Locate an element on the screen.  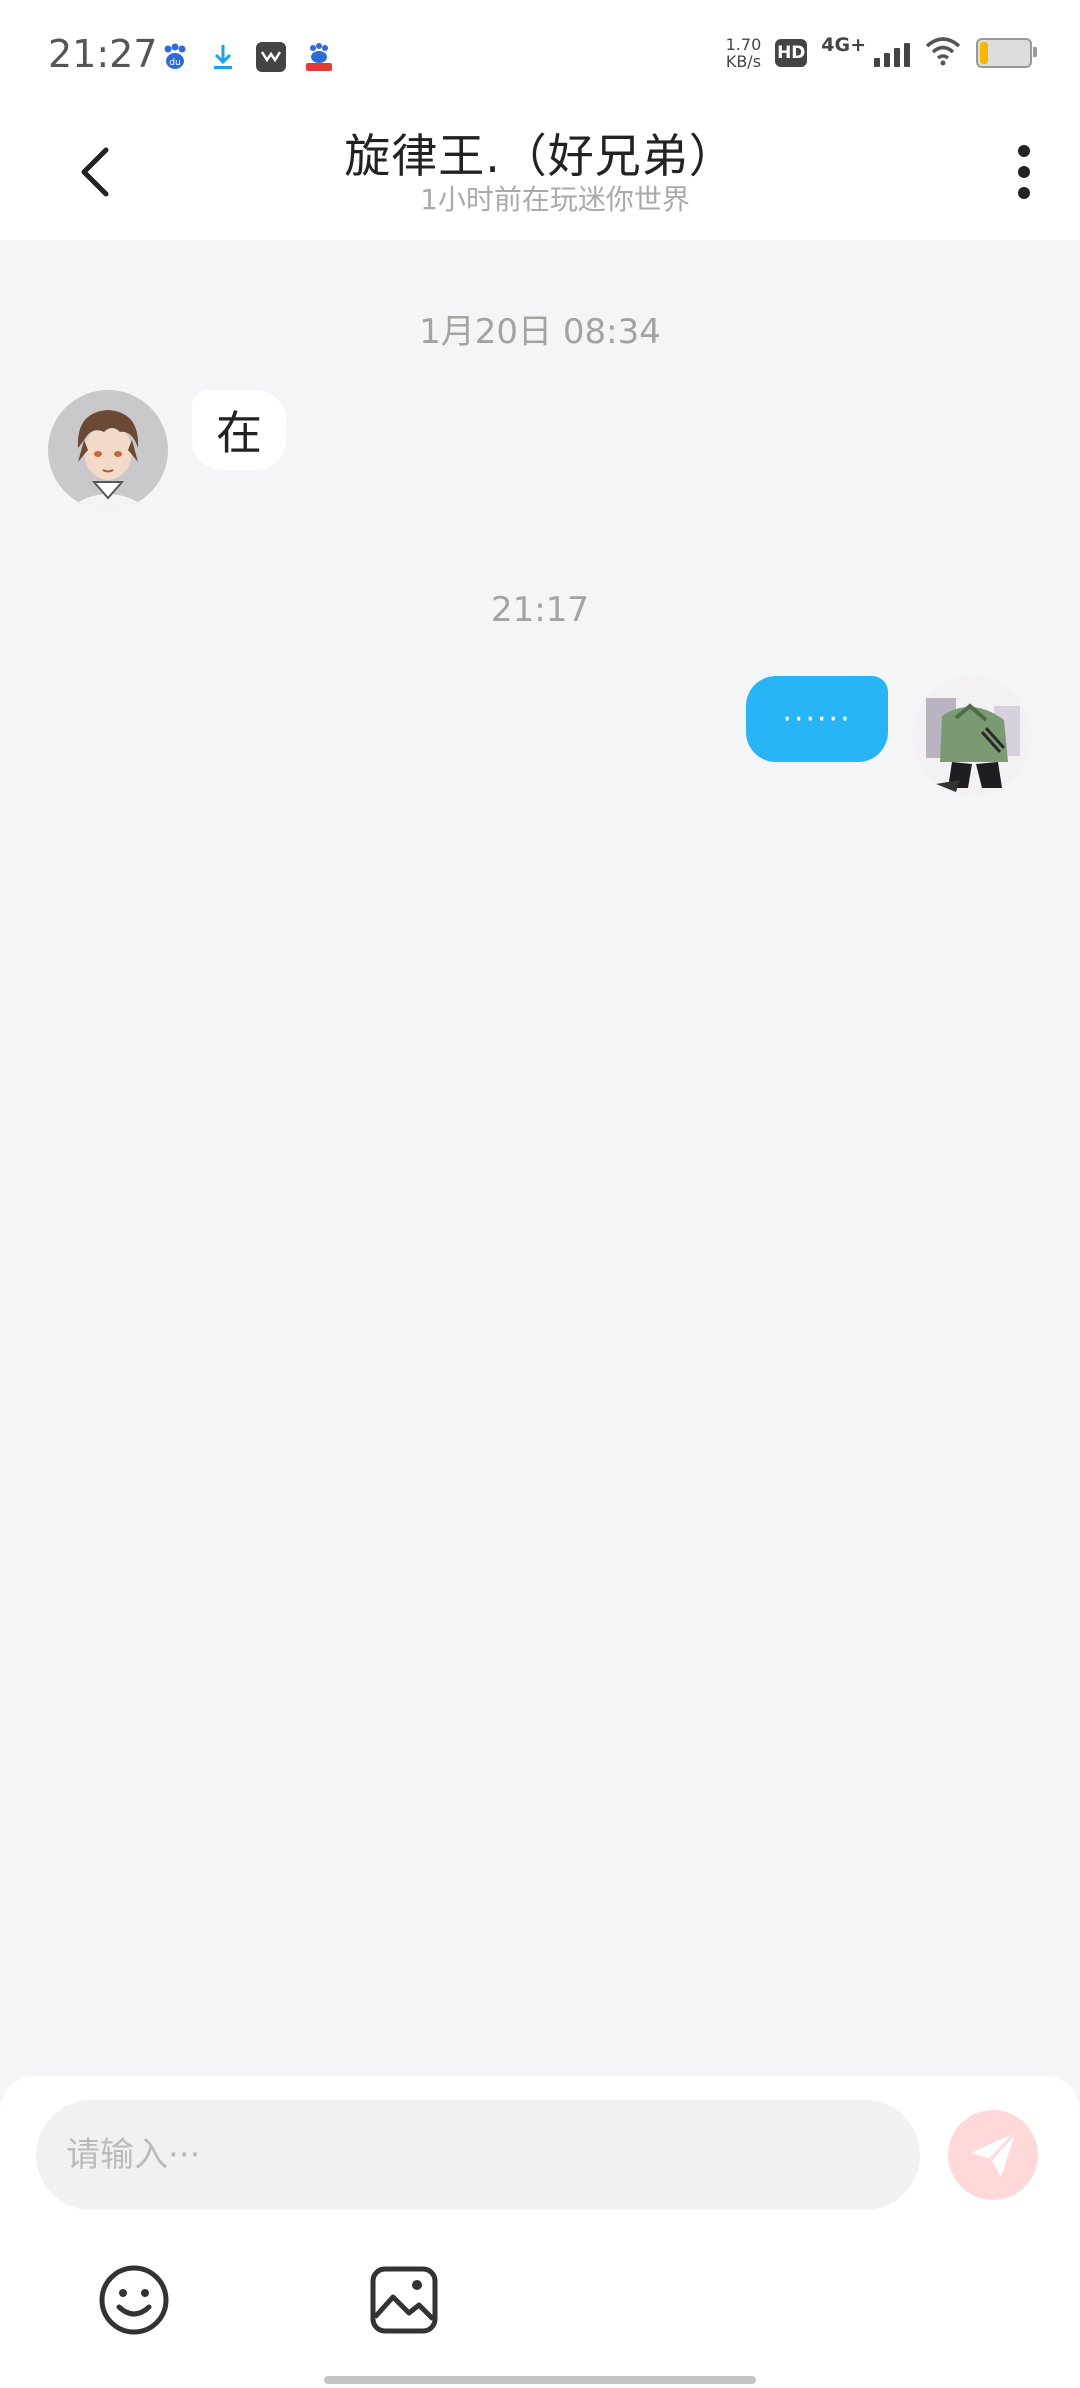
emoji-button is located at coordinates (134, 2300).